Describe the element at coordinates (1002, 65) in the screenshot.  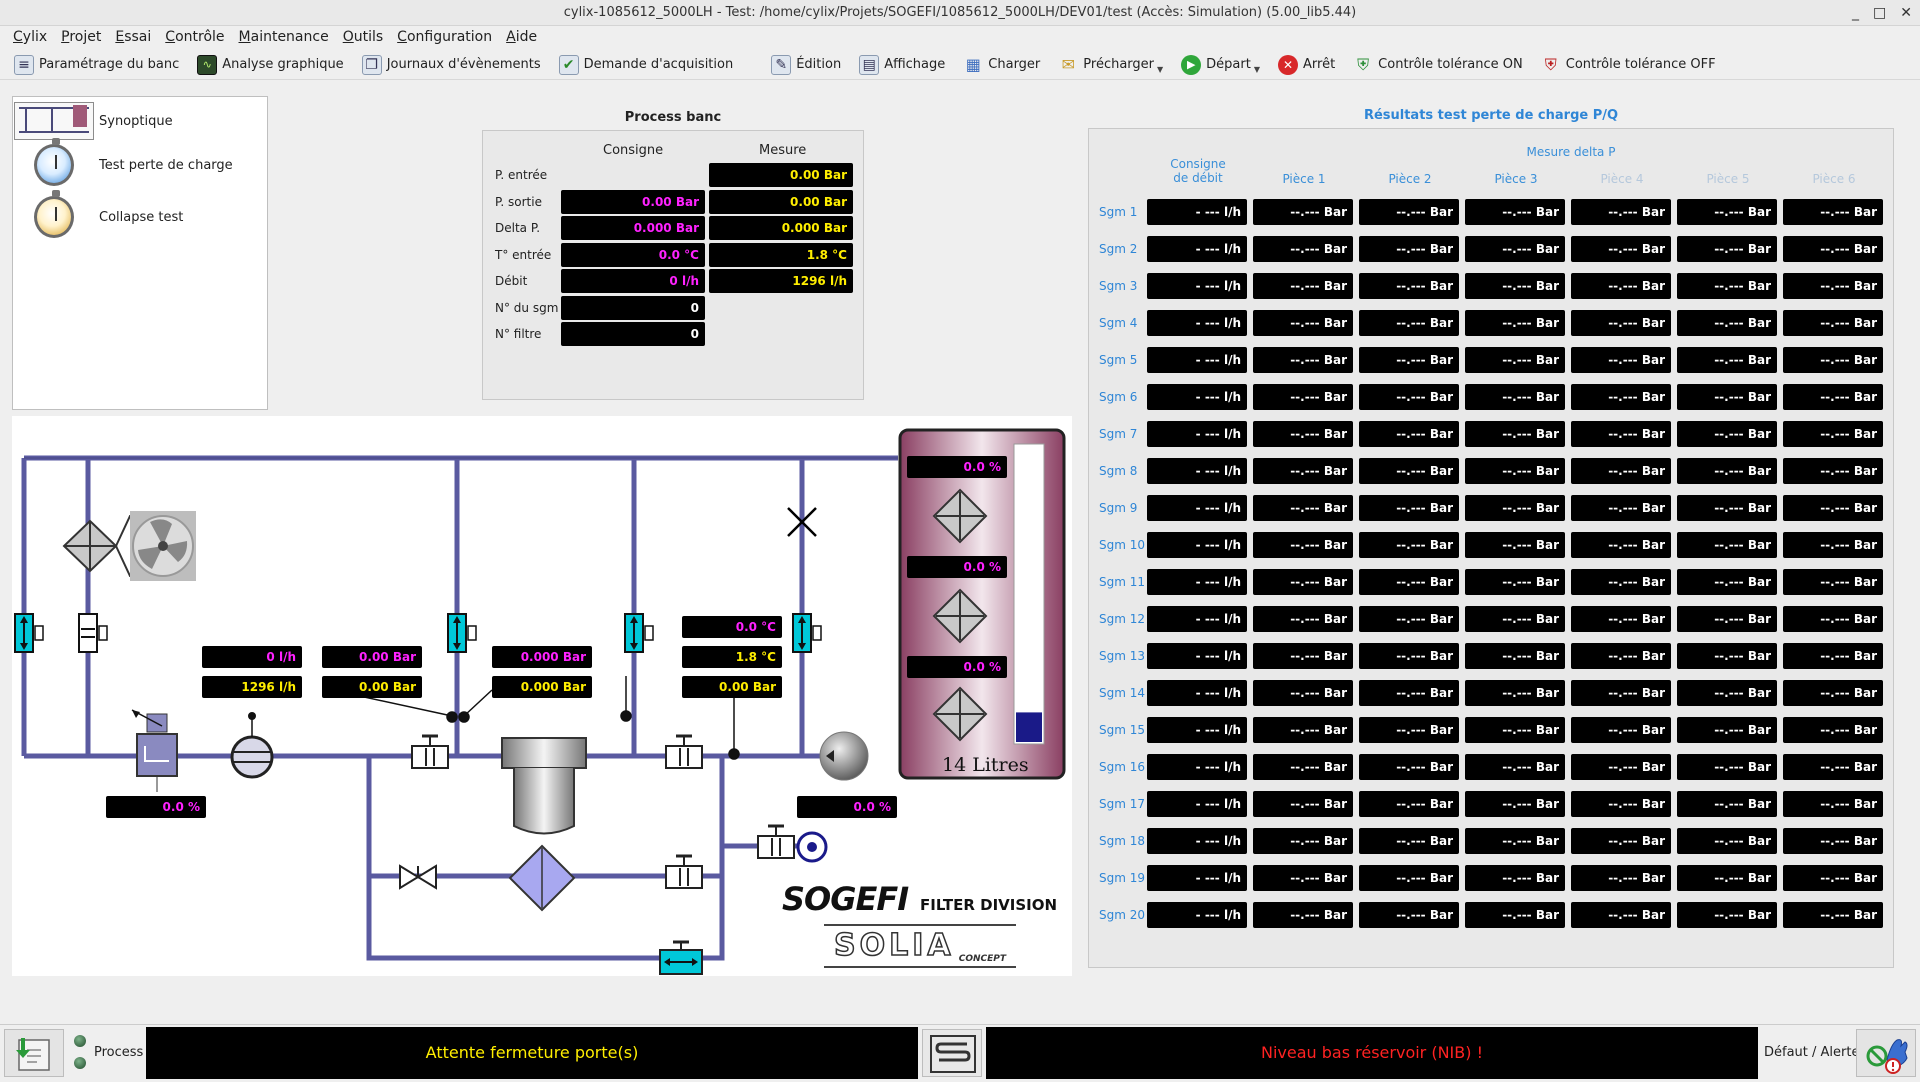
I see `charger-button: ▦ Charger` at that location.